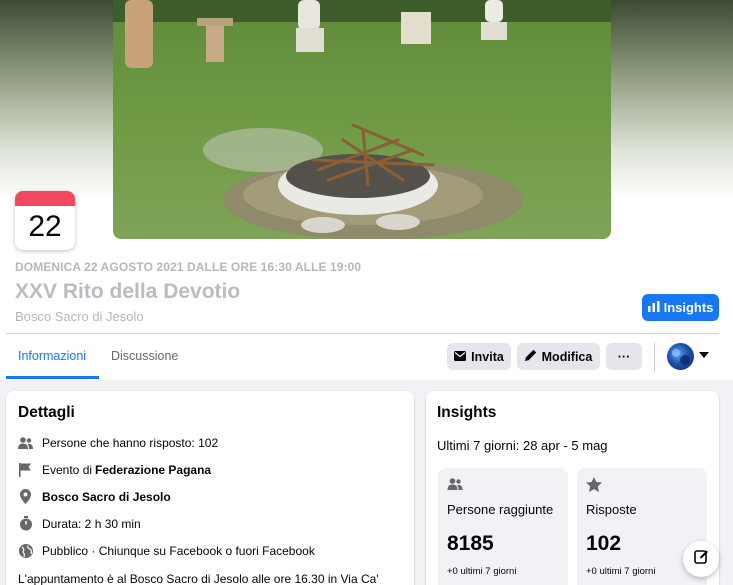 The width and height of the screenshot is (733, 585). I want to click on more-options-button: ···, so click(624, 356).